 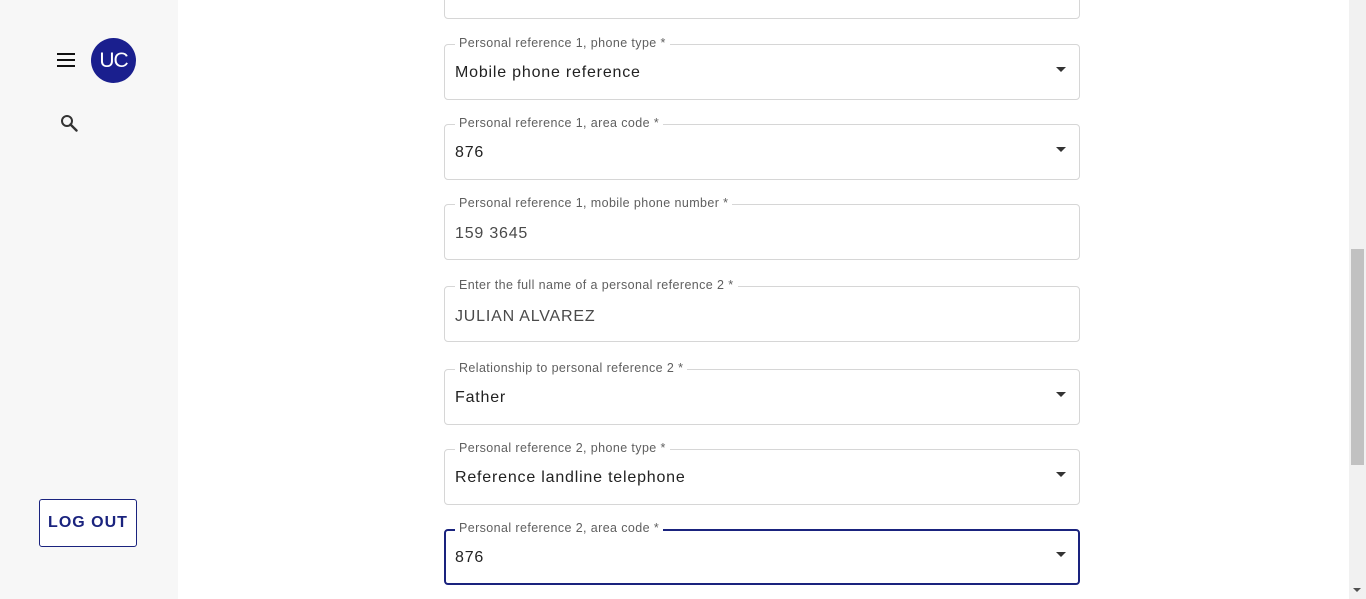 What do you see at coordinates (571, 368) in the screenshot?
I see `field-label: Relationship to personal reference 2 *` at bounding box center [571, 368].